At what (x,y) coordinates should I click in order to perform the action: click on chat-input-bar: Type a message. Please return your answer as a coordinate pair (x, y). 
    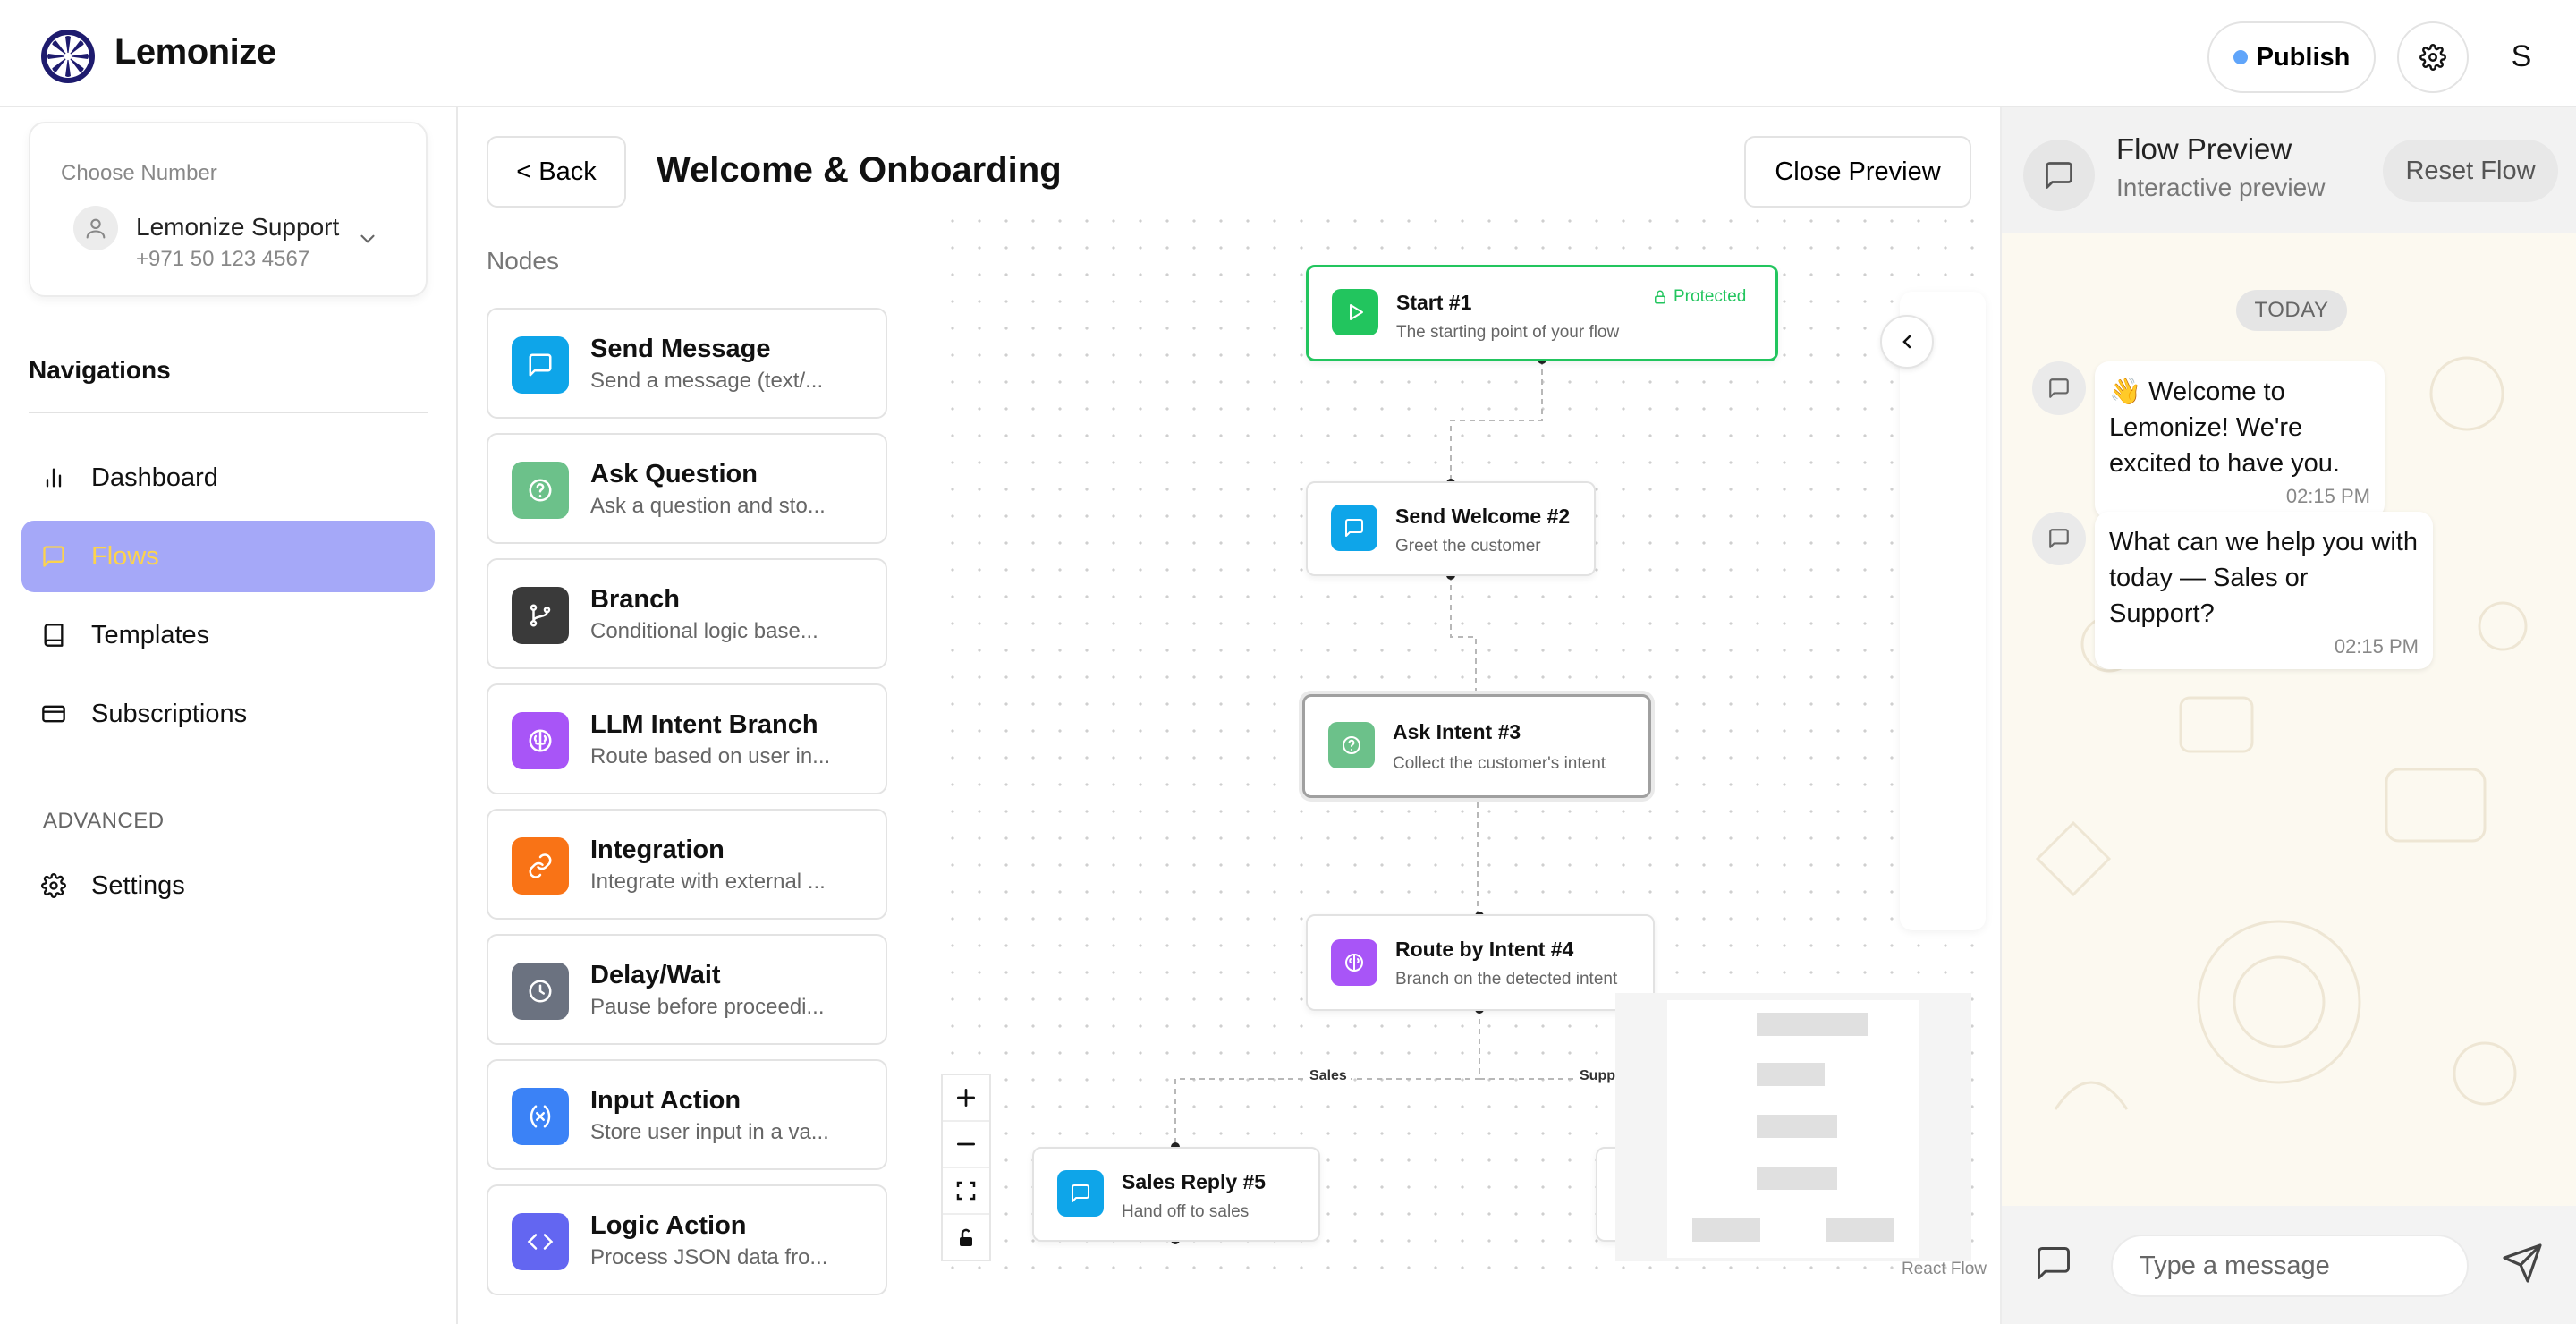
    Looking at the image, I should click on (2289, 1265).